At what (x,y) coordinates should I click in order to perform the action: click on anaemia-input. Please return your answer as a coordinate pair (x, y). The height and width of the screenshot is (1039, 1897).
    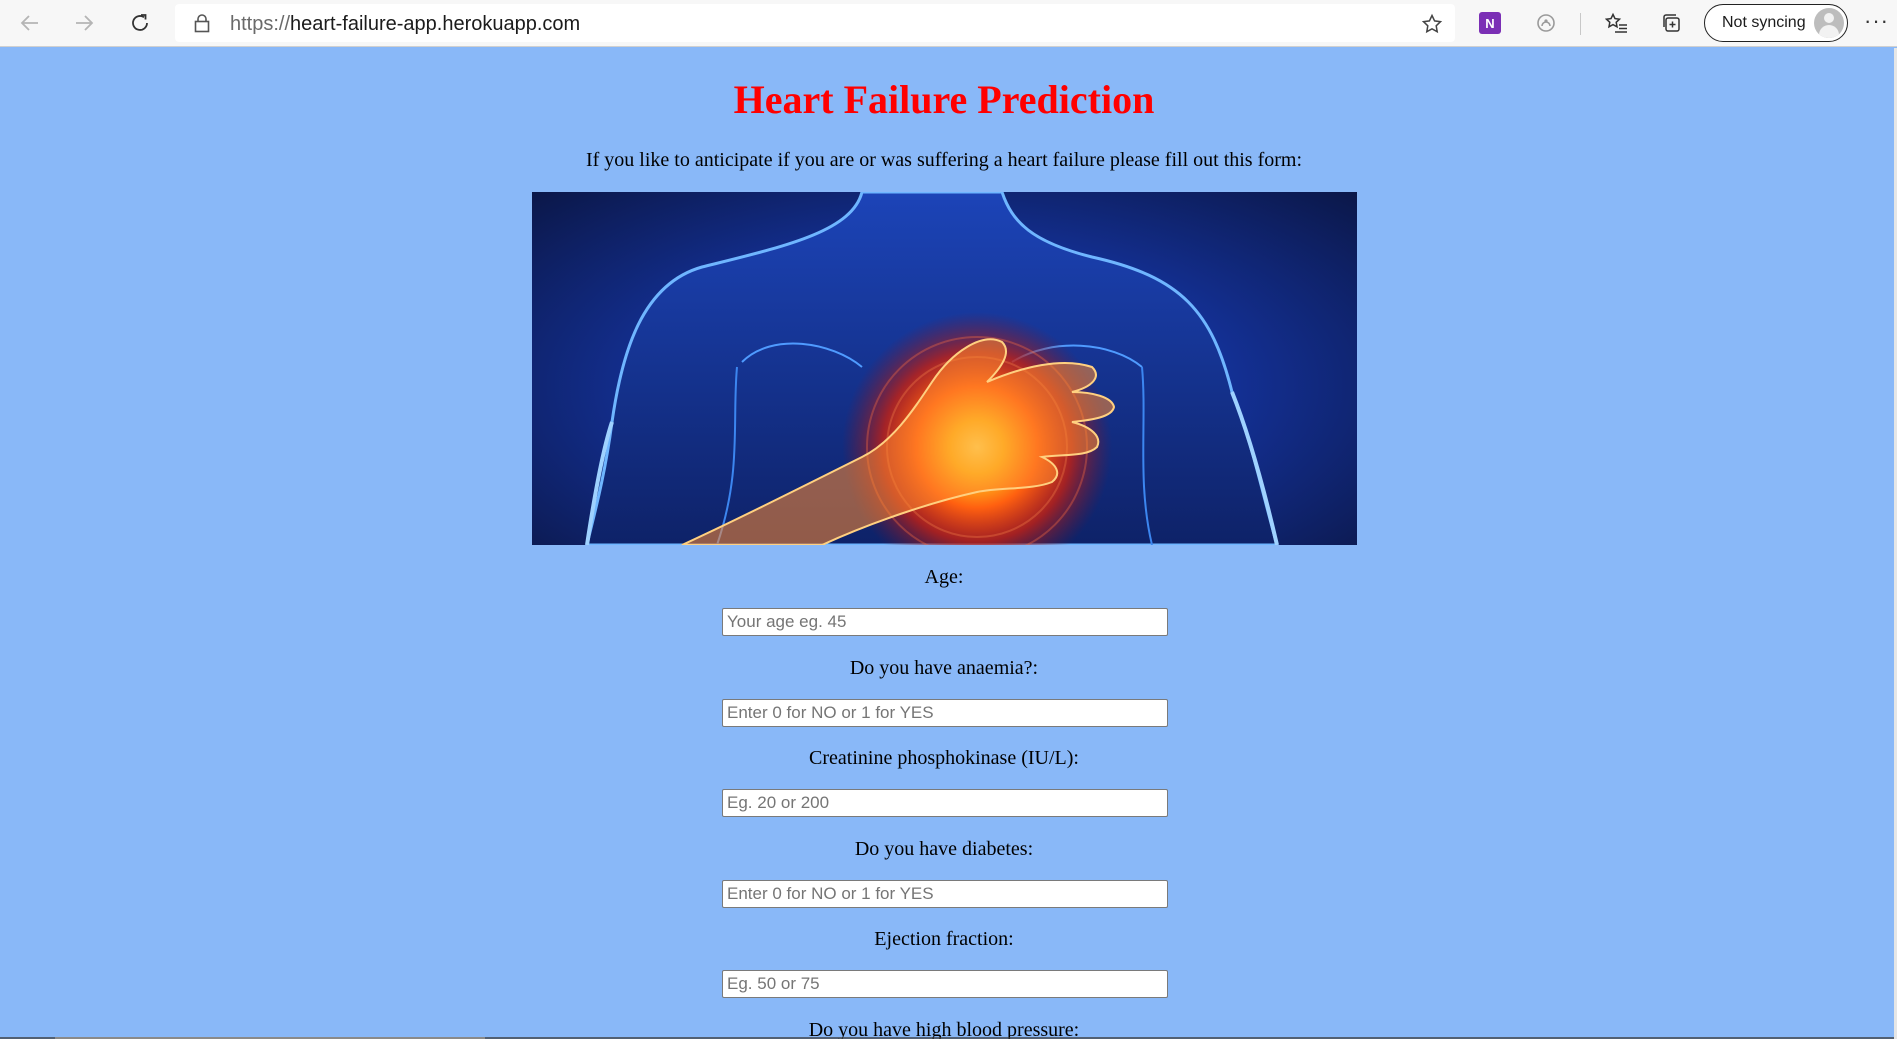
    Looking at the image, I should click on (945, 713).